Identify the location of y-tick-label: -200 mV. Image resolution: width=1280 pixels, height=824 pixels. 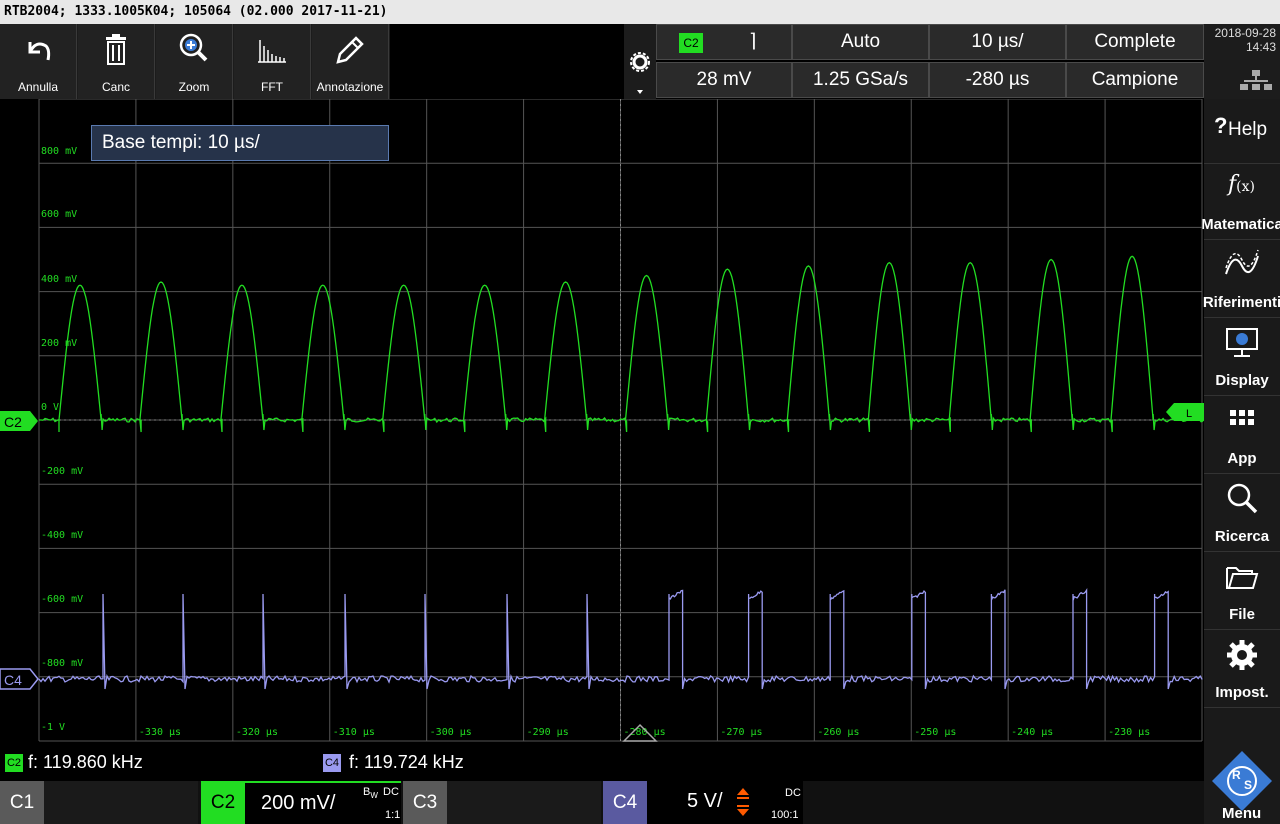
(62, 471).